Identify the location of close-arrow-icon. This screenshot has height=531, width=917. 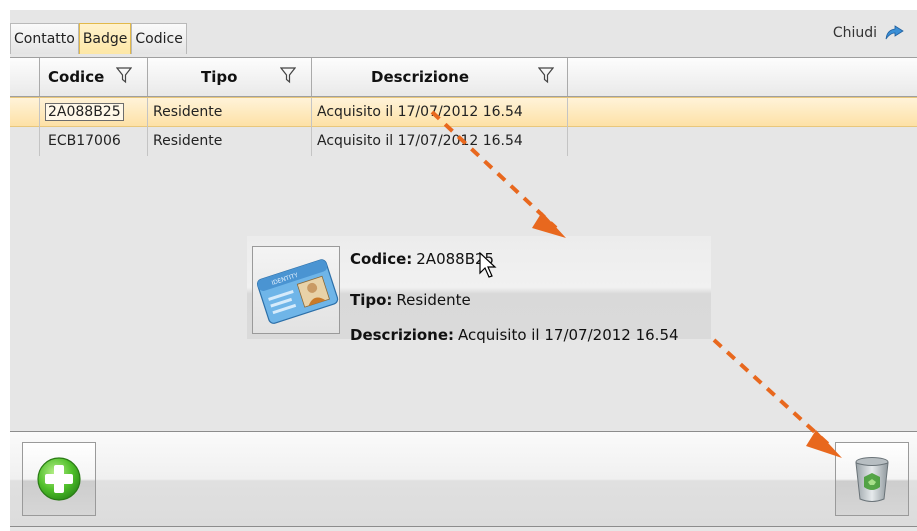
(894, 32).